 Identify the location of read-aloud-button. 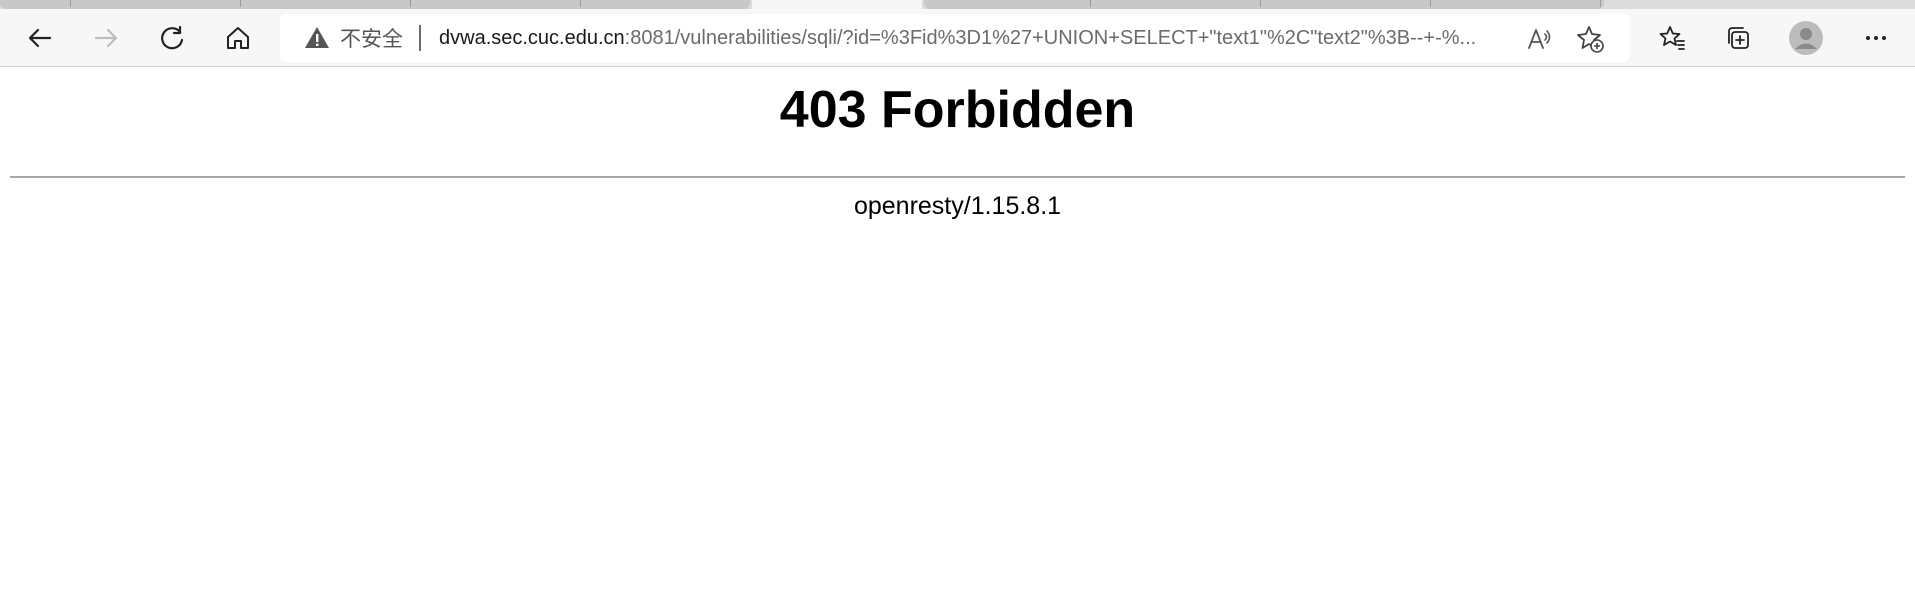
(1540, 39).